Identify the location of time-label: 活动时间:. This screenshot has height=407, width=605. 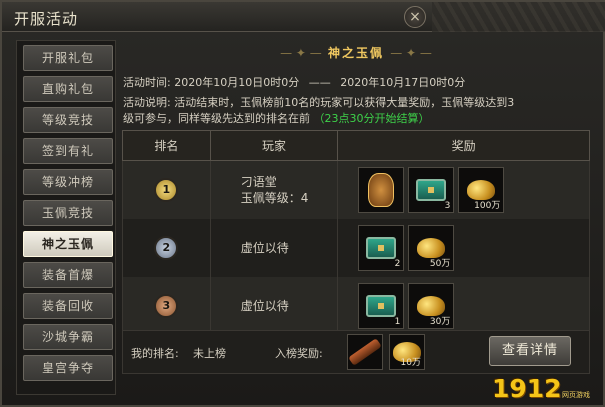
(147, 82).